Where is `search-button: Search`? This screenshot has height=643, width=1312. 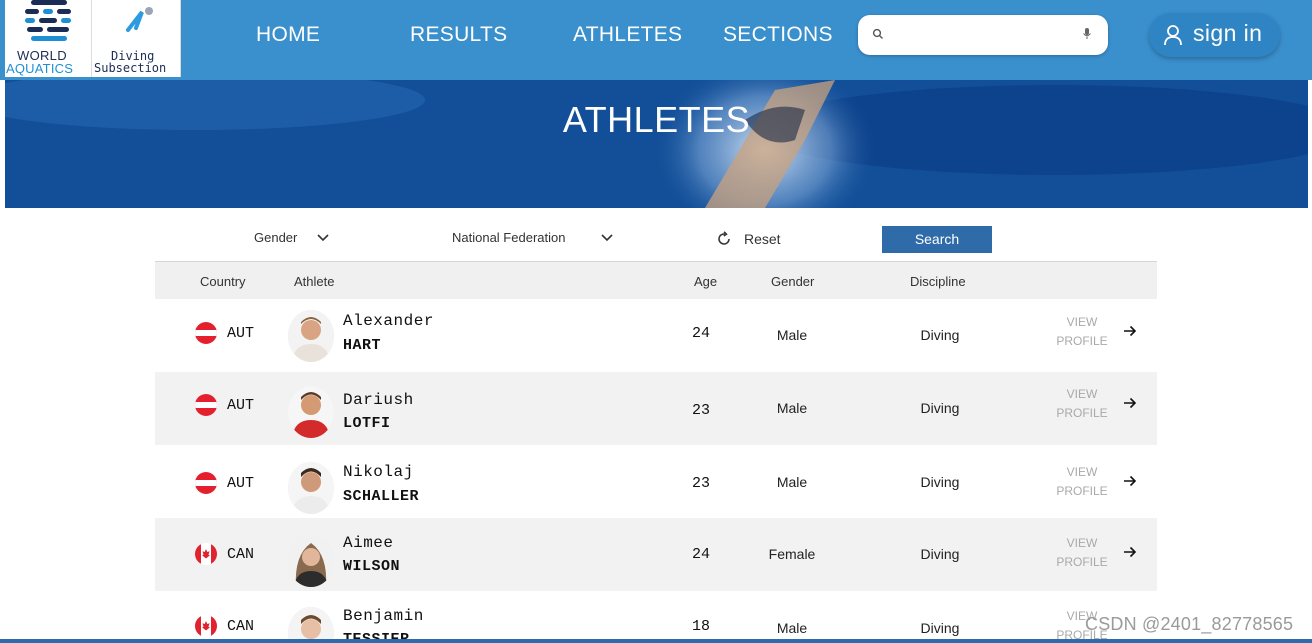 search-button: Search is located at coordinates (937, 239).